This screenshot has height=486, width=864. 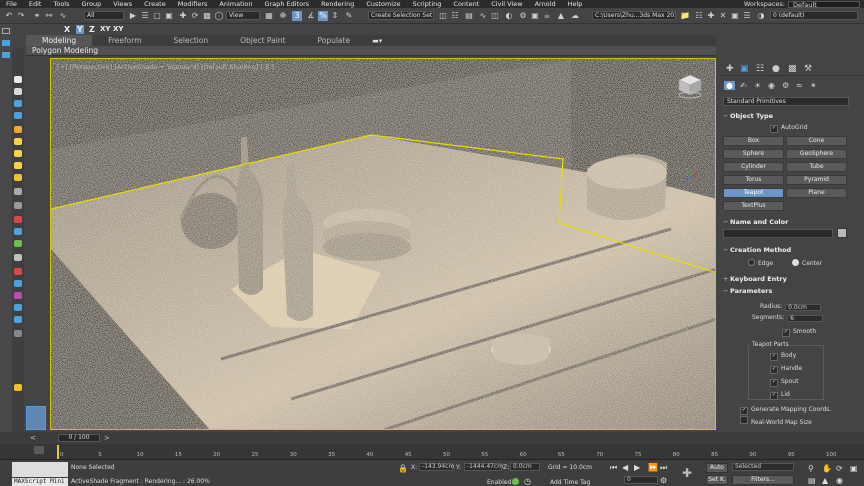 What do you see at coordinates (427, 4) in the screenshot?
I see `menu-scripting: Scripting` at bounding box center [427, 4].